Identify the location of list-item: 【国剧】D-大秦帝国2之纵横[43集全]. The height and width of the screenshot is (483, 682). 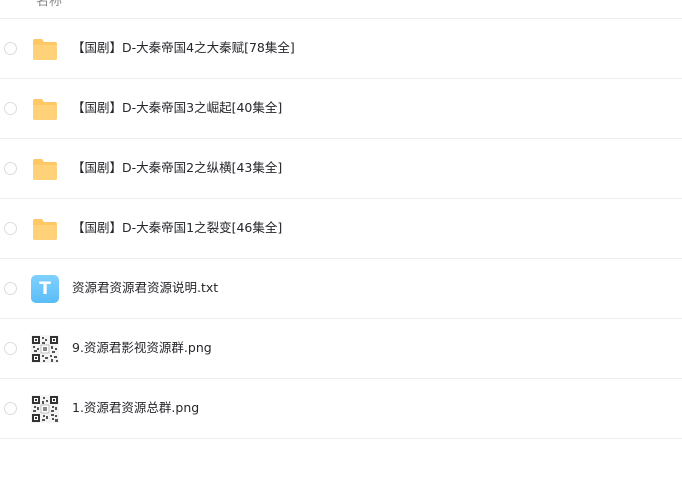
(341, 169).